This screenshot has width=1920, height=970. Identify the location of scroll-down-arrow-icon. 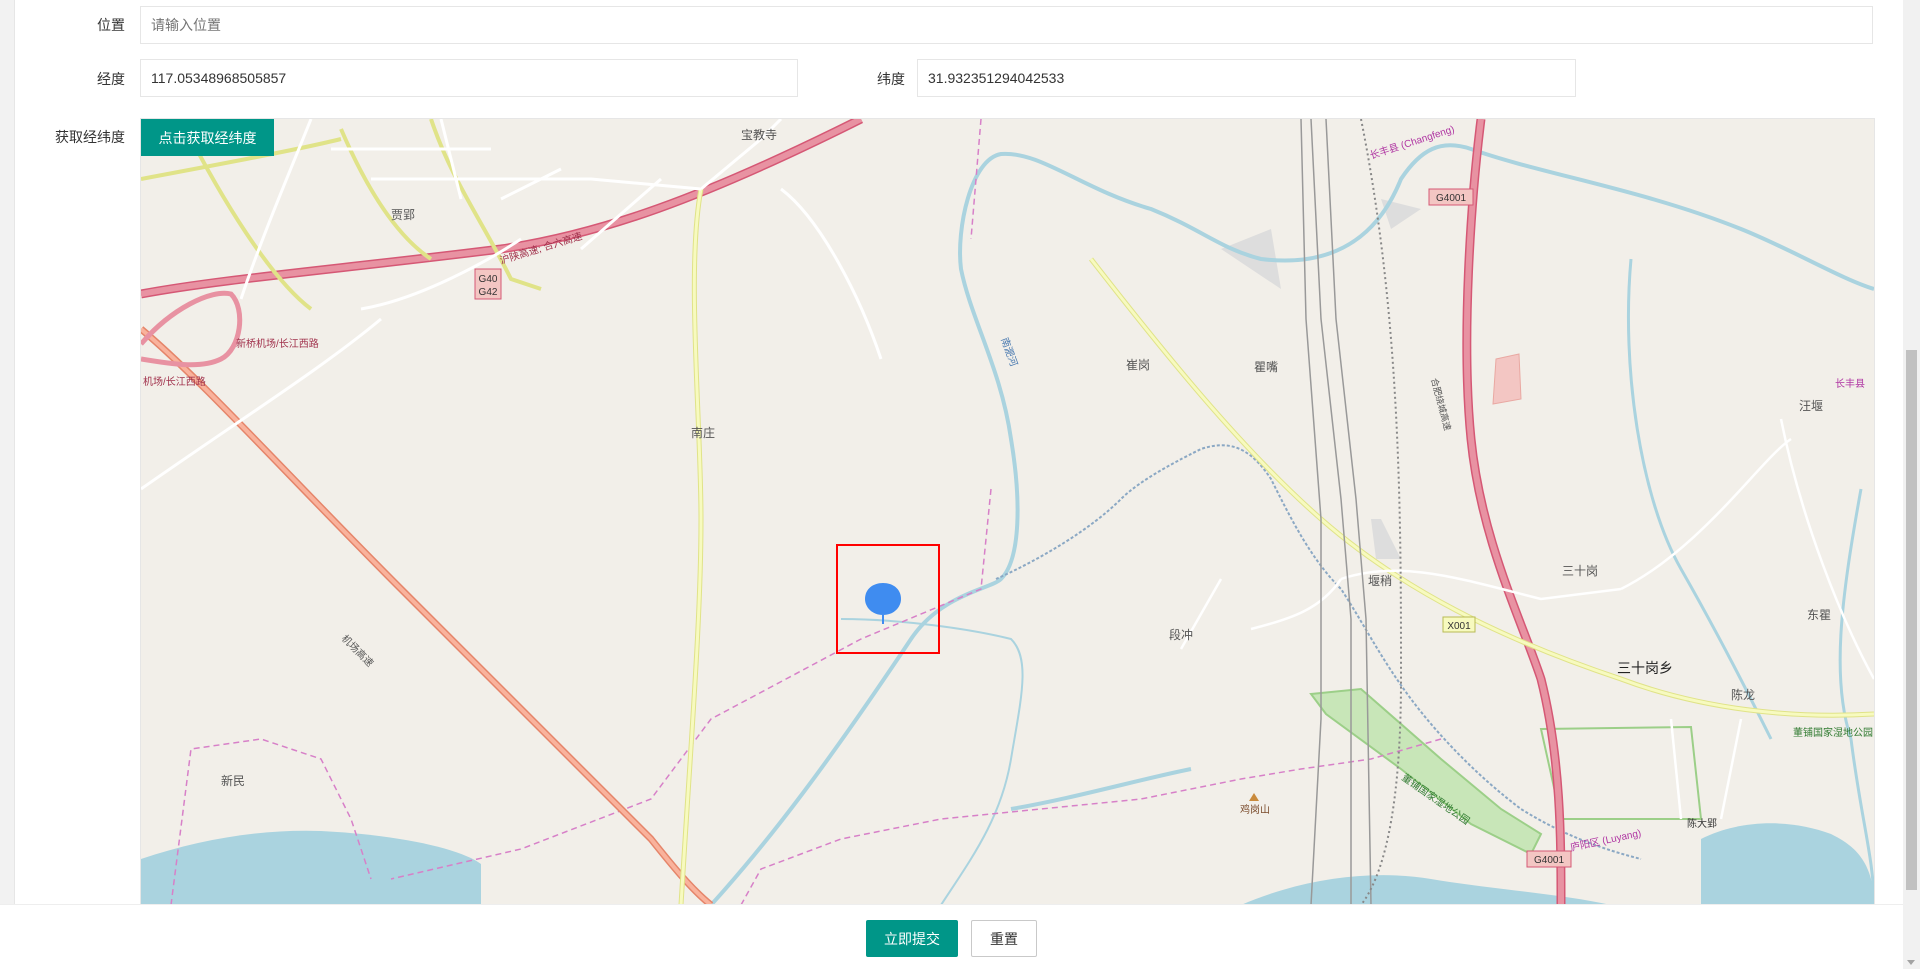
(1911, 962).